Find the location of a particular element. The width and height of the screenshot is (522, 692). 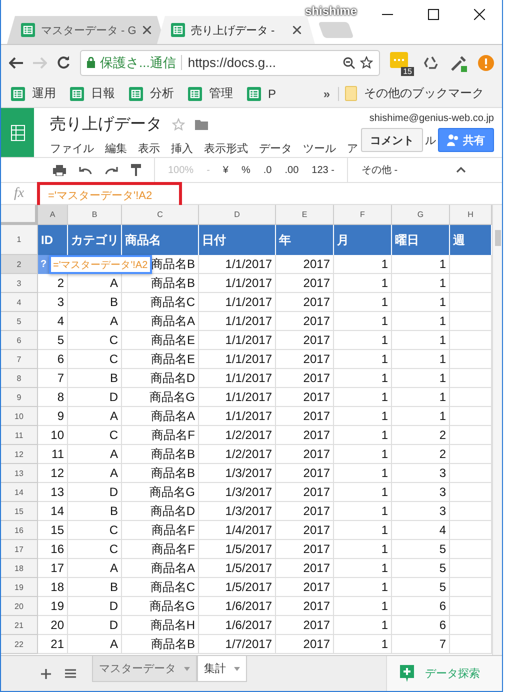

column-header: F is located at coordinates (363, 215).